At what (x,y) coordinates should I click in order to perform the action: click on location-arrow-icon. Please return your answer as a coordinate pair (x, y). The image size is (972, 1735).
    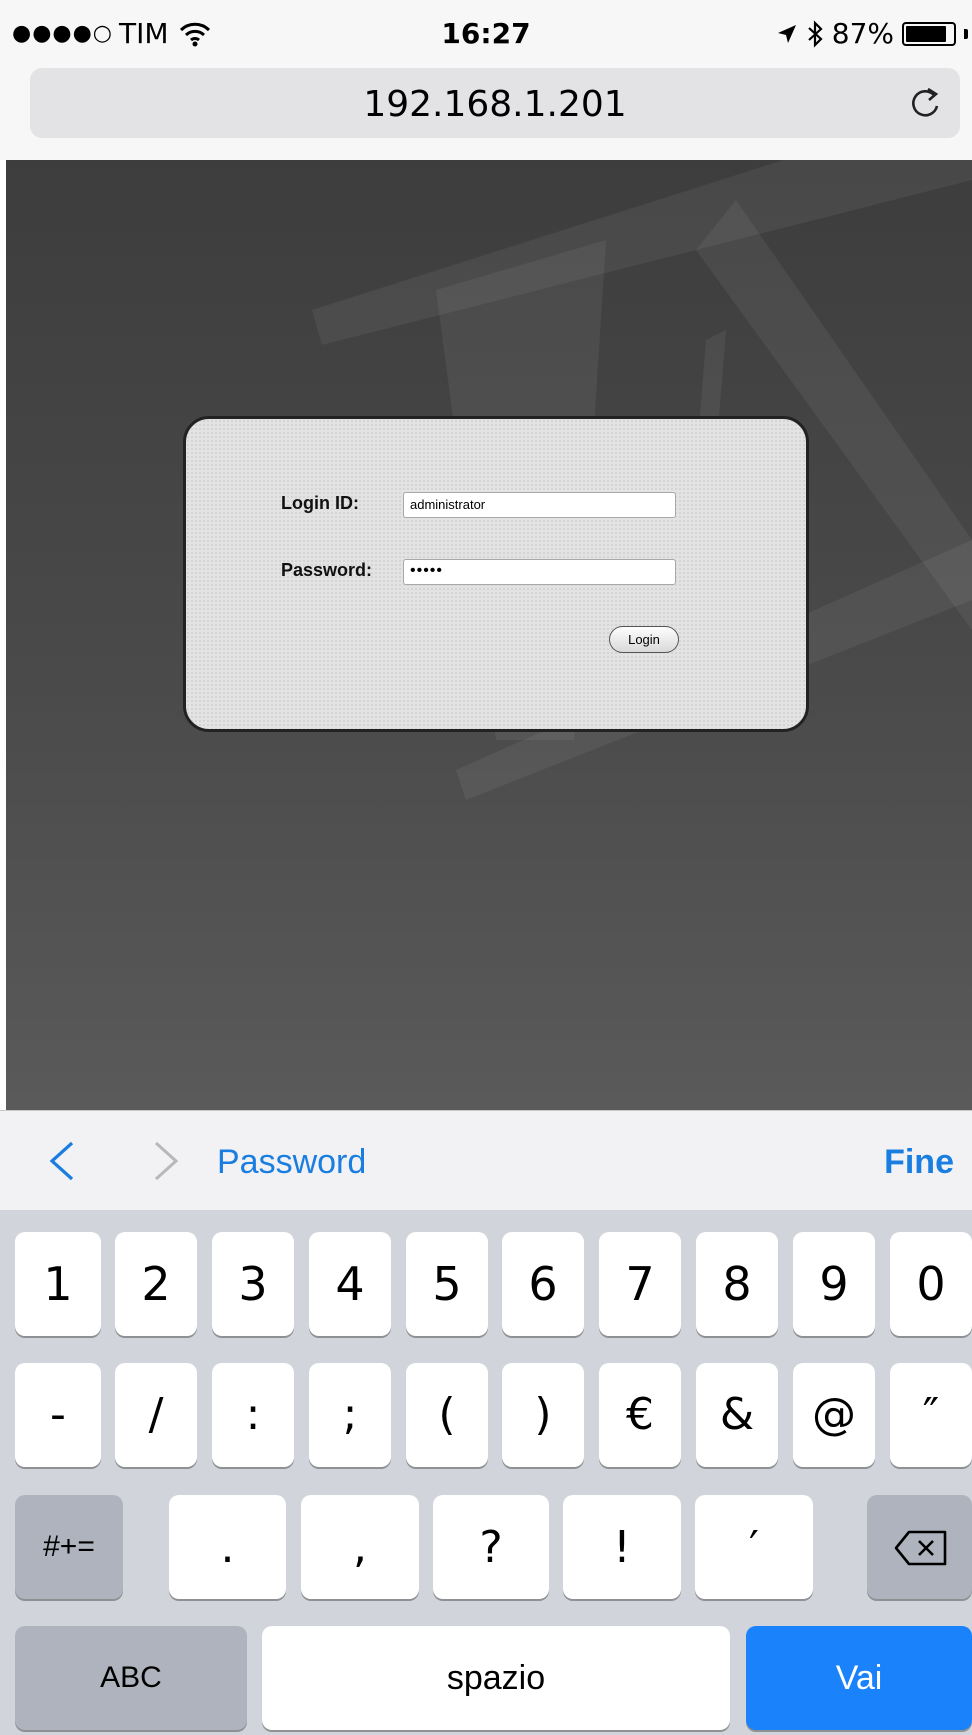
    Looking at the image, I should click on (786, 33).